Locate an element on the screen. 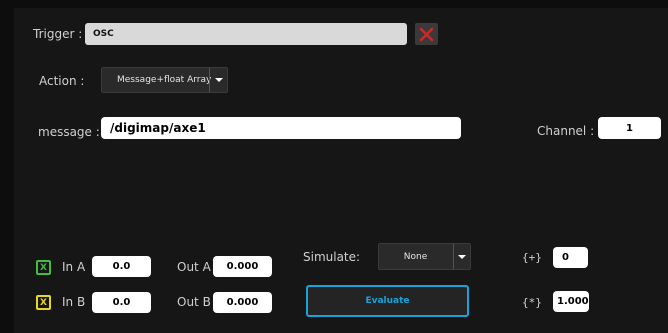  in-a-input: 0.0 is located at coordinates (121, 266).